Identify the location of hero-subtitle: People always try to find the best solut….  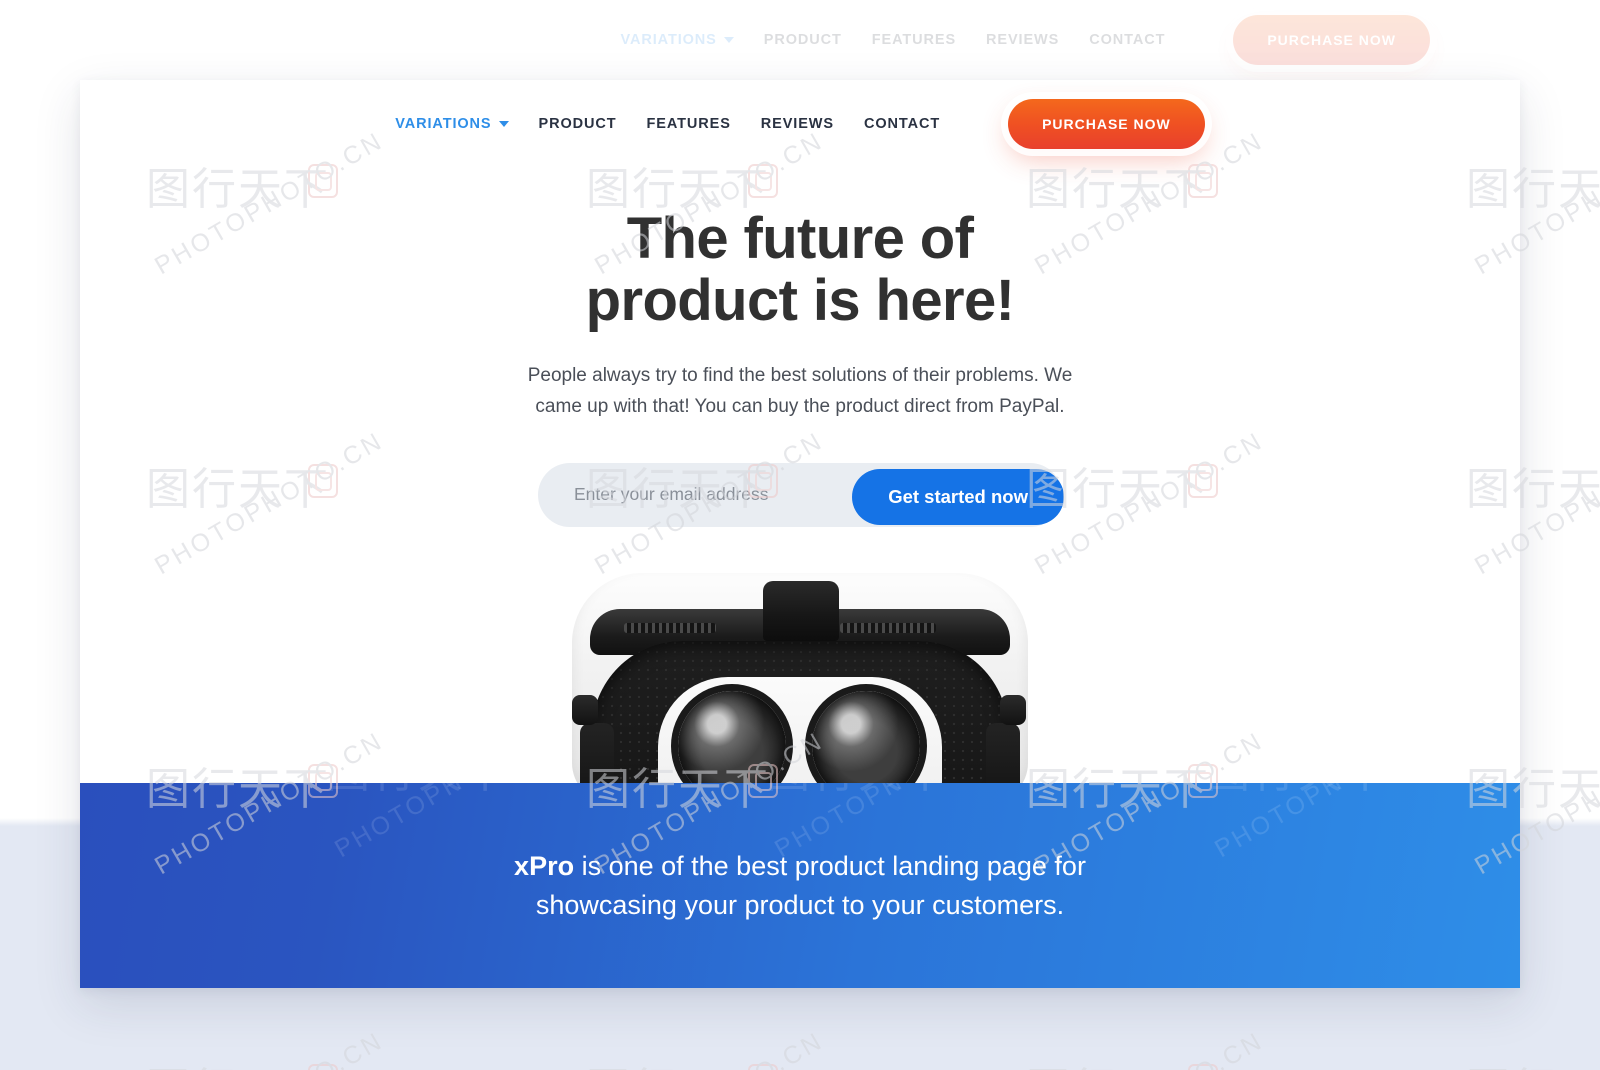
(800, 391).